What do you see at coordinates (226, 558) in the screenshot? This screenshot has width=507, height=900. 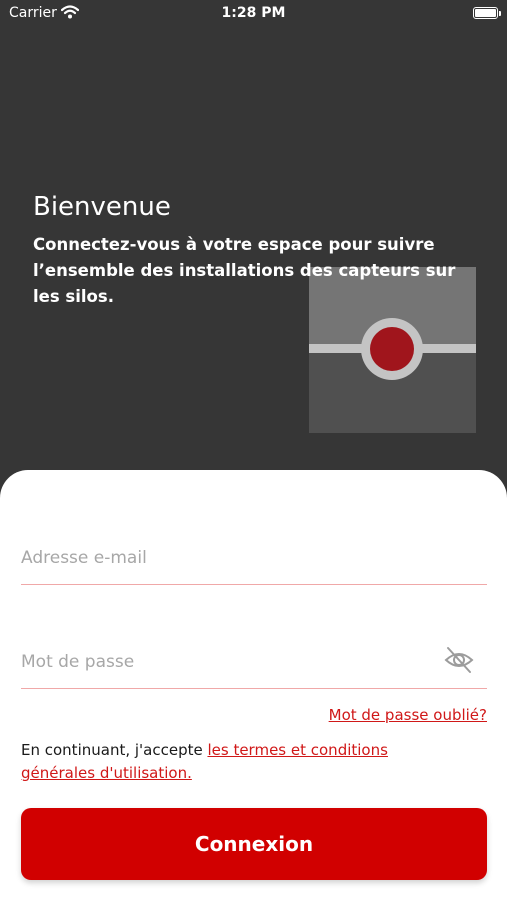 I see `email-input` at bounding box center [226, 558].